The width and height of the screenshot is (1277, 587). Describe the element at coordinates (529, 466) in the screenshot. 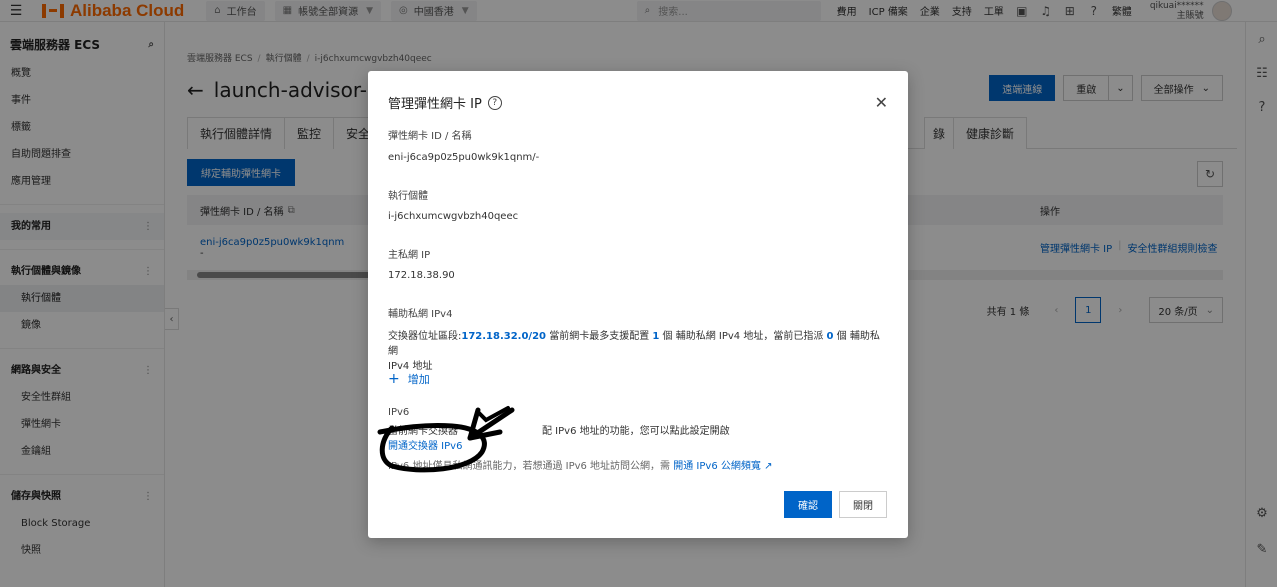

I see `info-text: IPv6 地址僅具私網通訊能力，若想通過 IPv6 地址訪問公網，需` at that location.